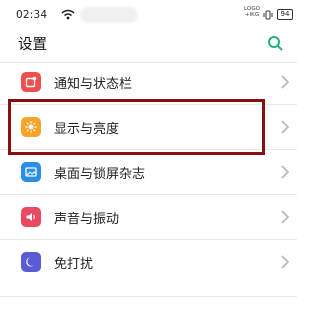 This screenshot has width=320, height=316. What do you see at coordinates (268, 15) in the screenshot?
I see `vibrate-icon` at bounding box center [268, 15].